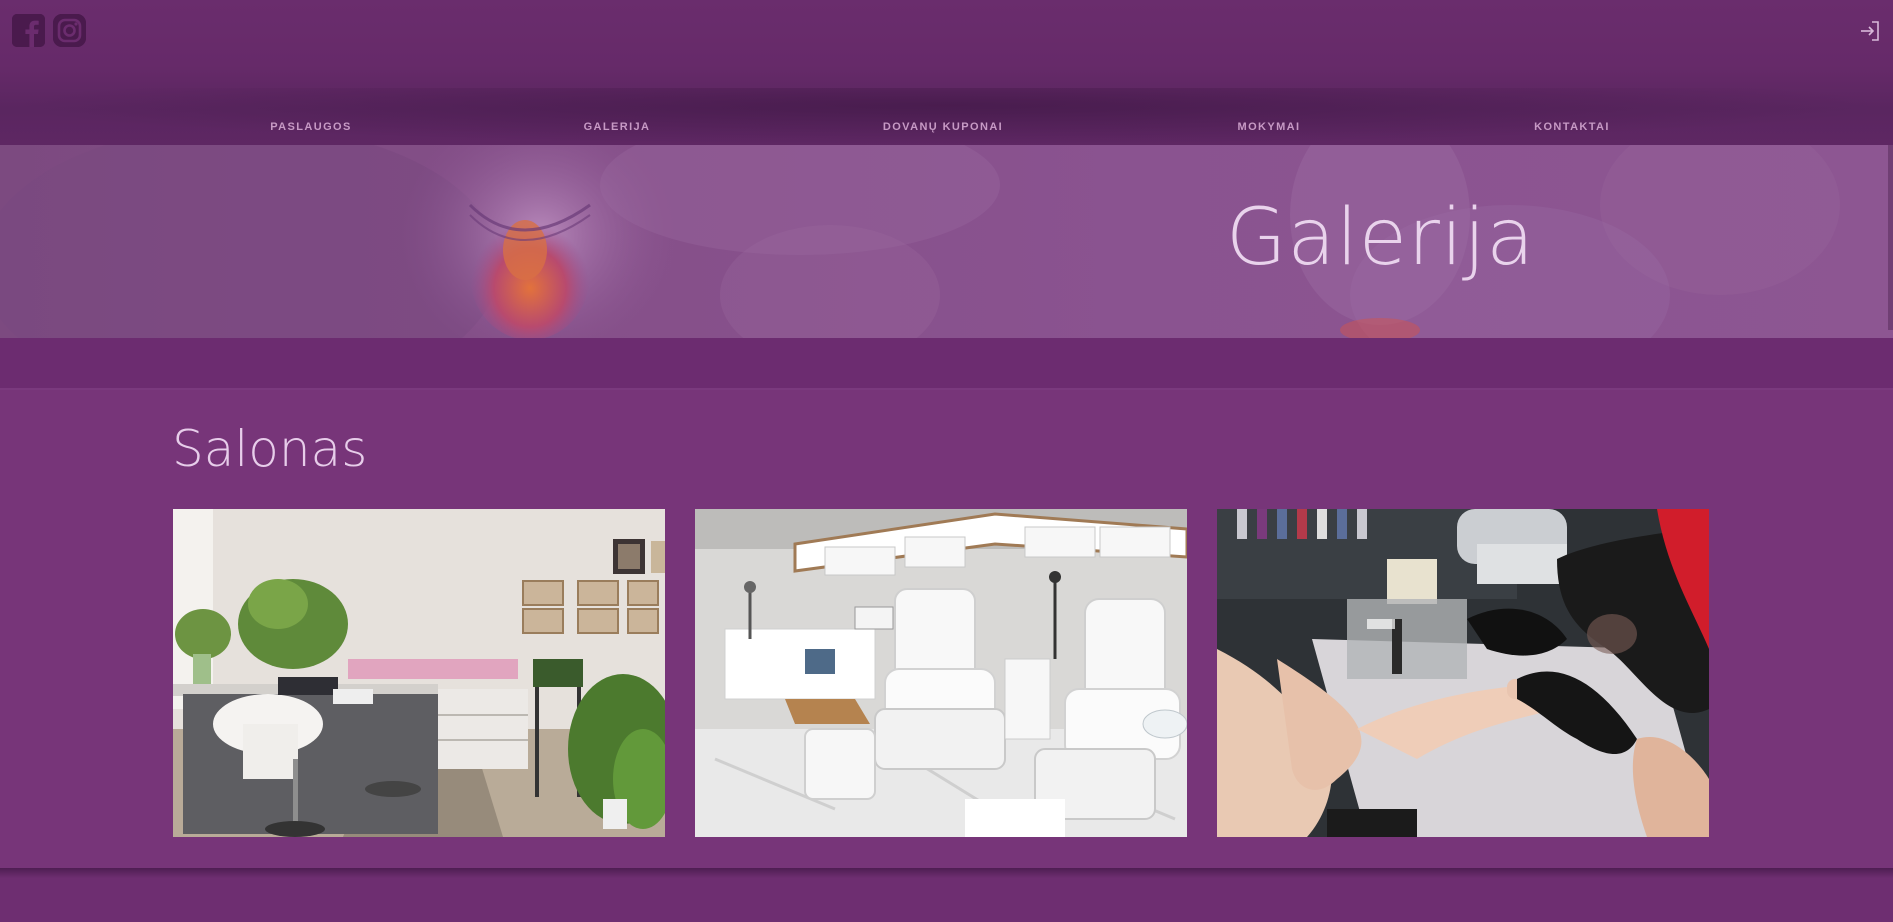  I want to click on section-divider, so click(946, 364).